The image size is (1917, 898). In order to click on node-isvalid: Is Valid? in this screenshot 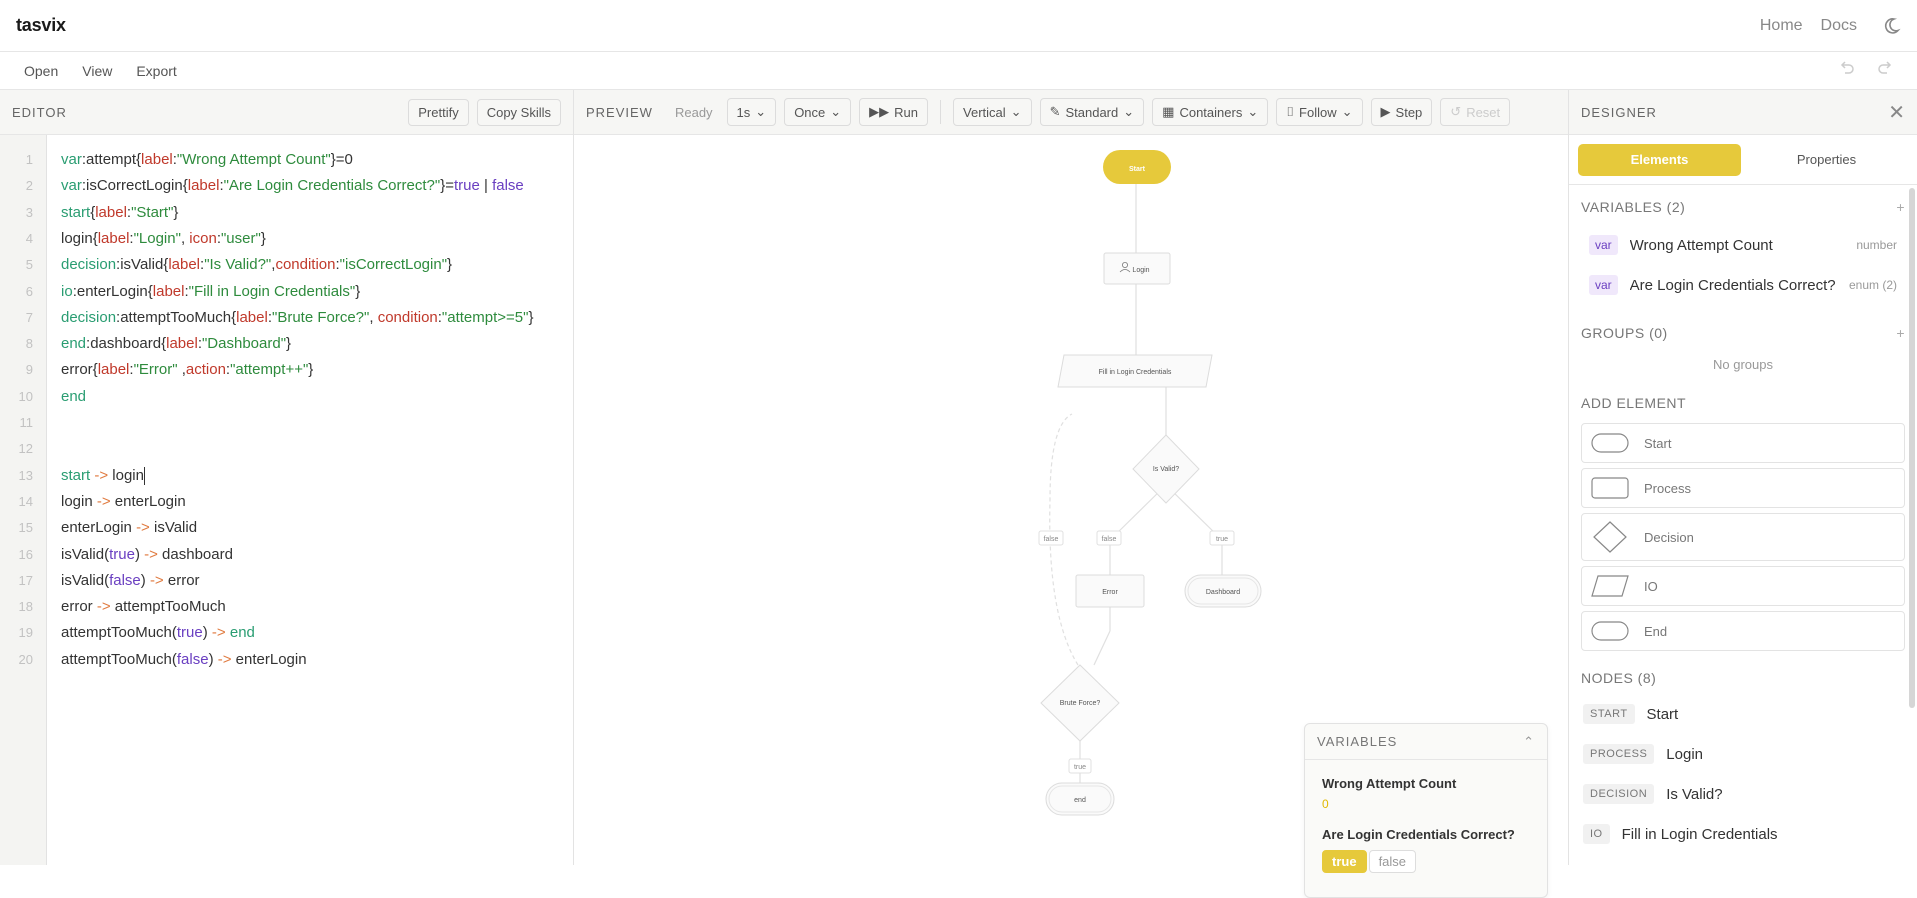, I will do `click(1166, 469)`.